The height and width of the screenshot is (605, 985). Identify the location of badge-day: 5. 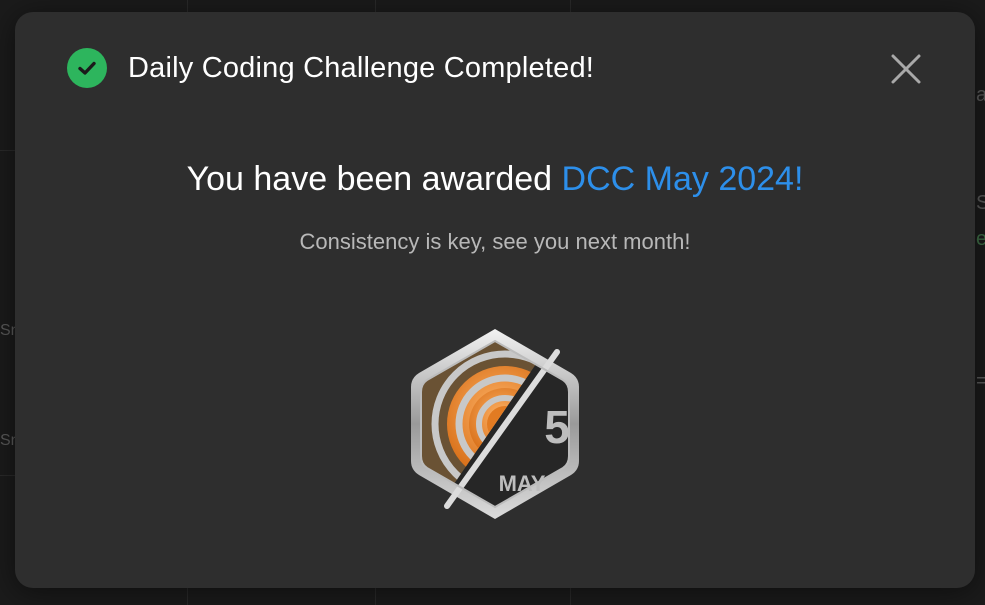
(557, 427).